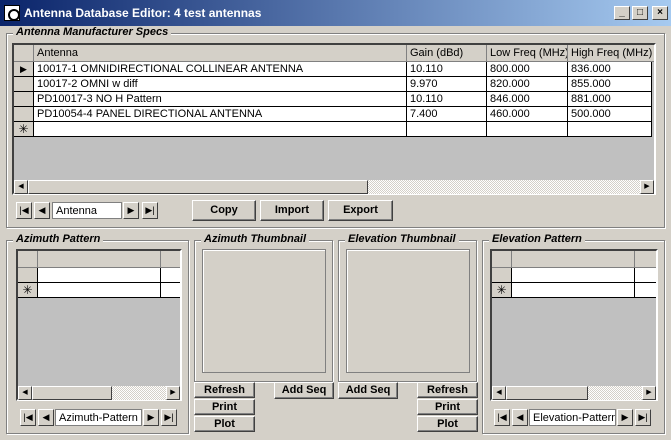  Describe the element at coordinates (610, 84) in the screenshot. I see `cell-high-freq: 855.000` at that location.